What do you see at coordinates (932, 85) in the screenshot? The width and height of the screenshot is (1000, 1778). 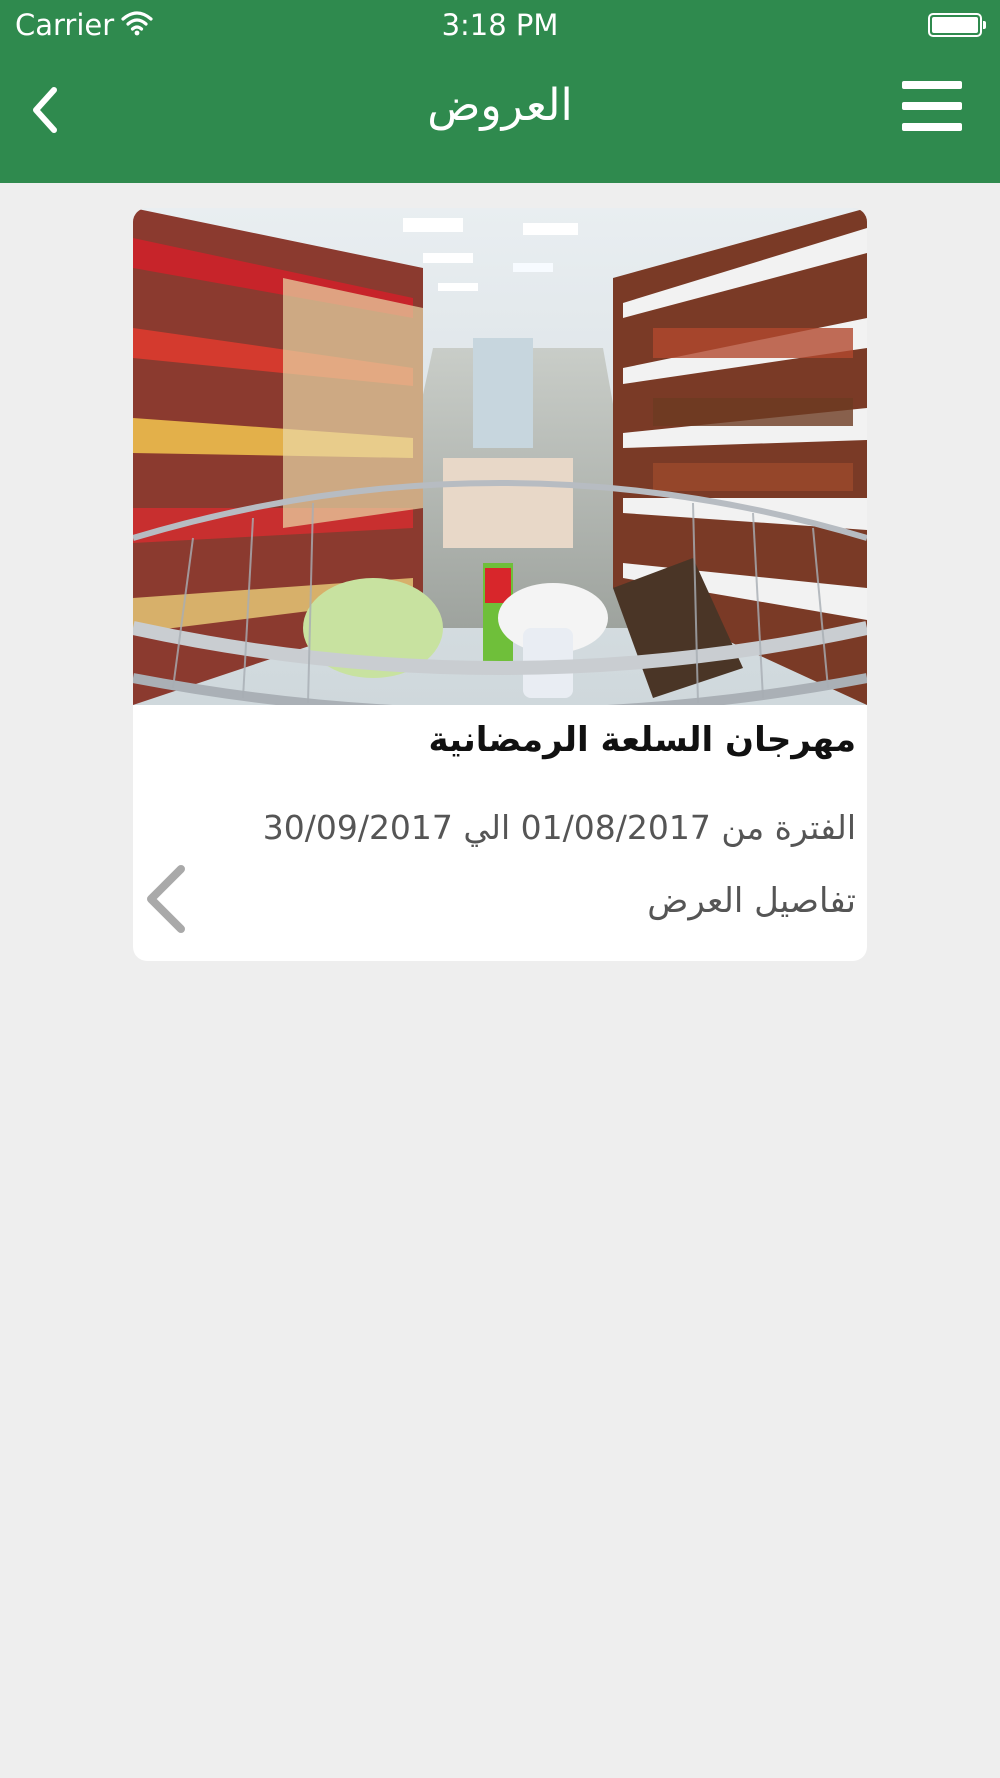 I see `hamburger-menu-icon` at bounding box center [932, 85].